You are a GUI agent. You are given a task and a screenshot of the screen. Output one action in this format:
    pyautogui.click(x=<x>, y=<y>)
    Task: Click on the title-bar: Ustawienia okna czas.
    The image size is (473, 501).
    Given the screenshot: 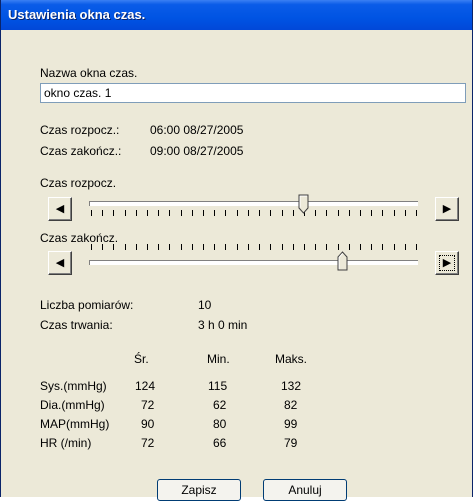 What is the action you would take?
    pyautogui.click(x=236, y=15)
    